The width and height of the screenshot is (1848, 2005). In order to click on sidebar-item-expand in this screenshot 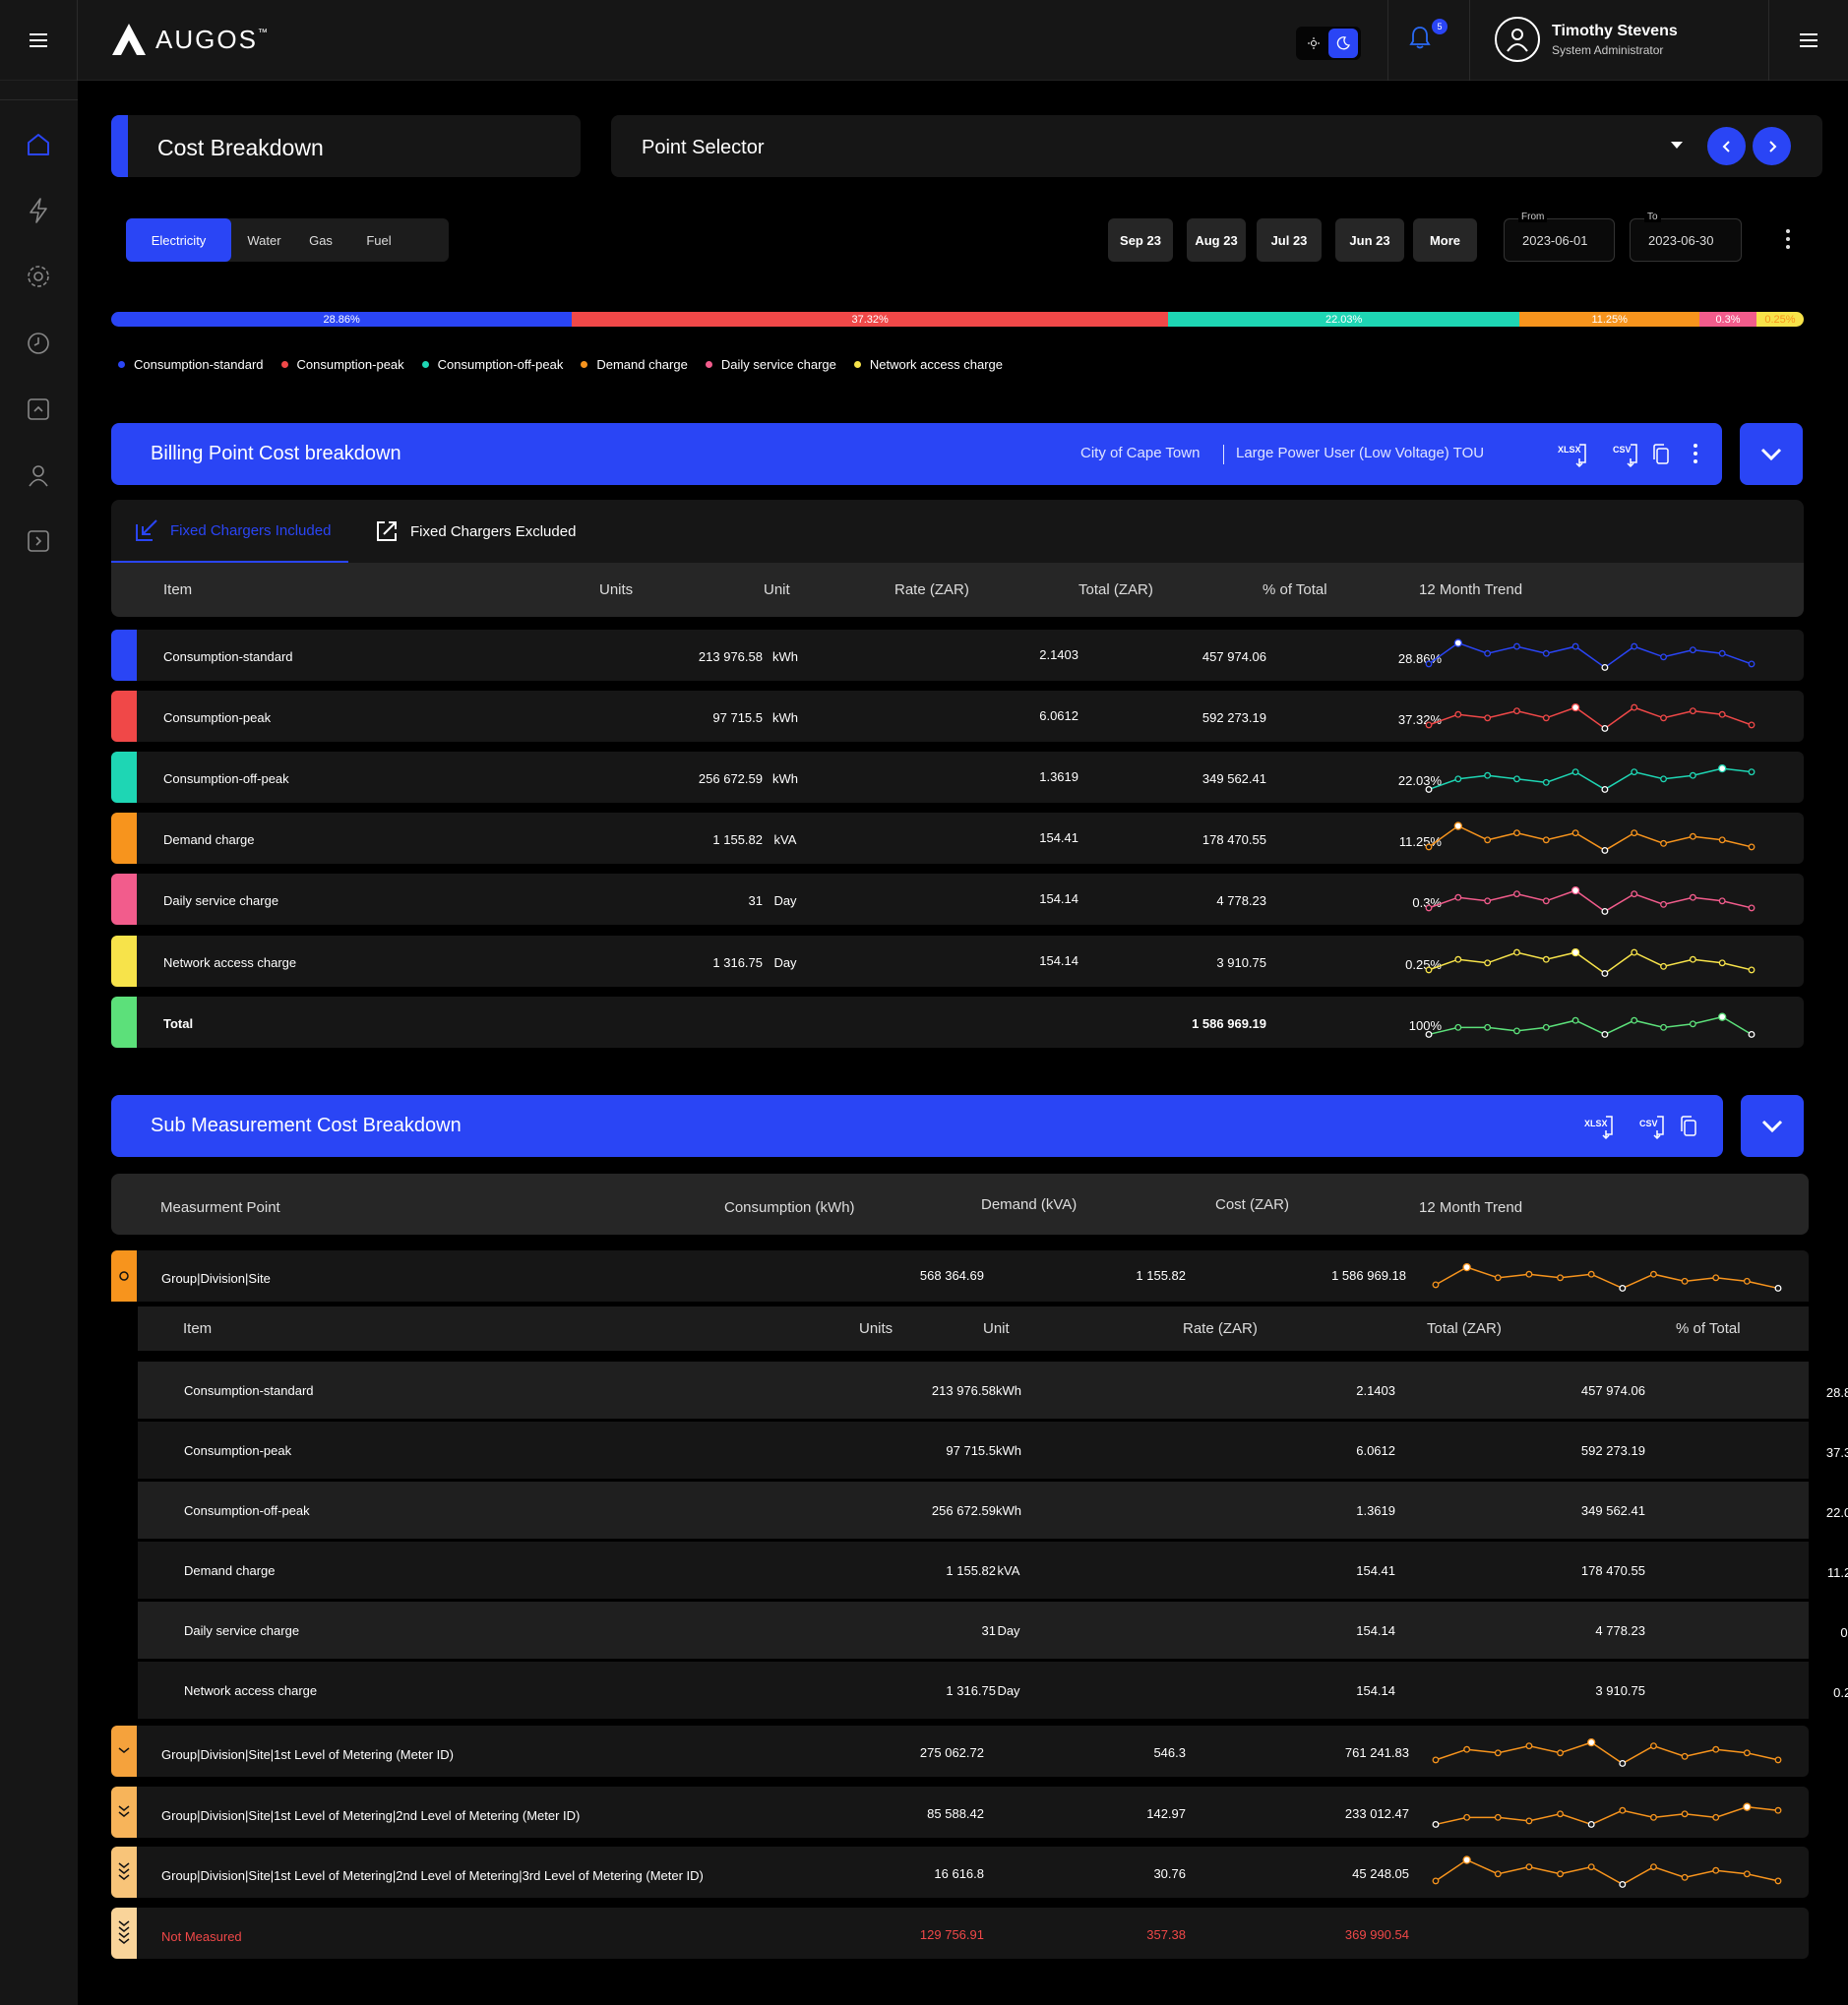, I will do `click(38, 541)`.